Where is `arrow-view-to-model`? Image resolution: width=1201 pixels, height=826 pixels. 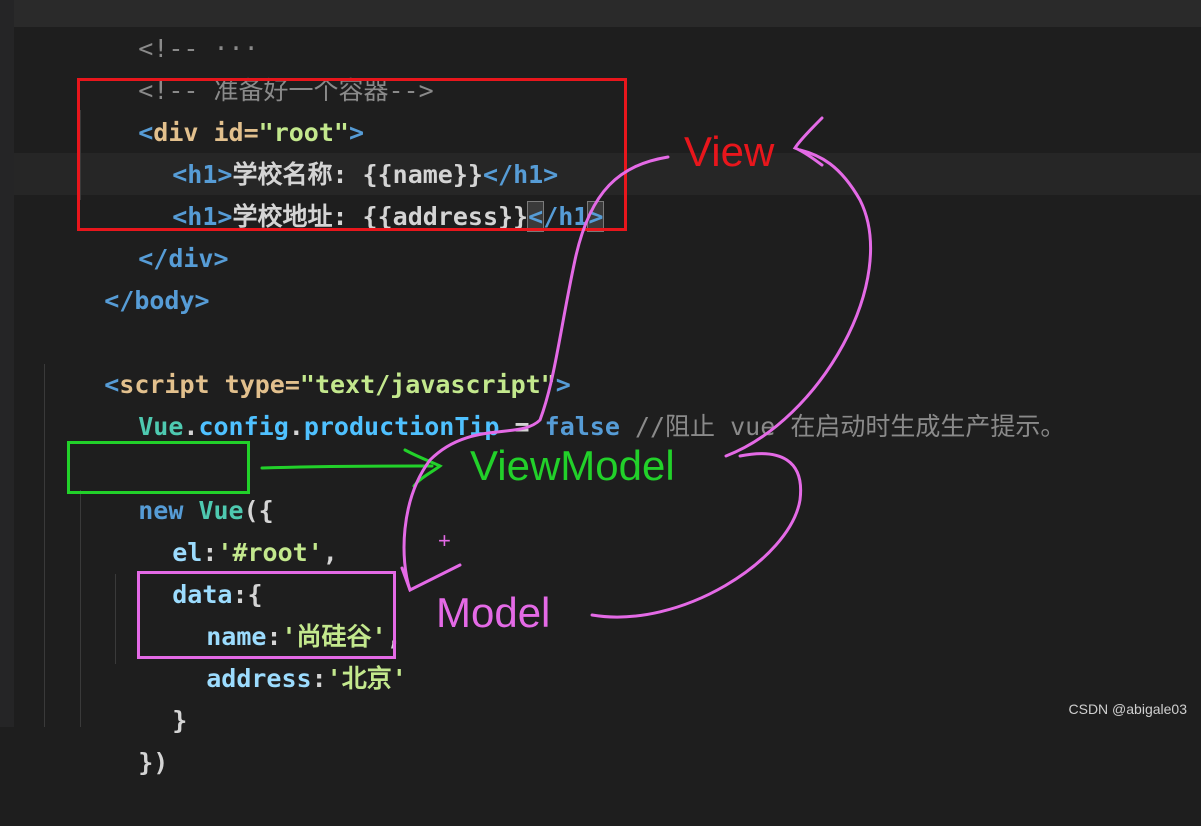 arrow-view-to-model is located at coordinates (536, 373).